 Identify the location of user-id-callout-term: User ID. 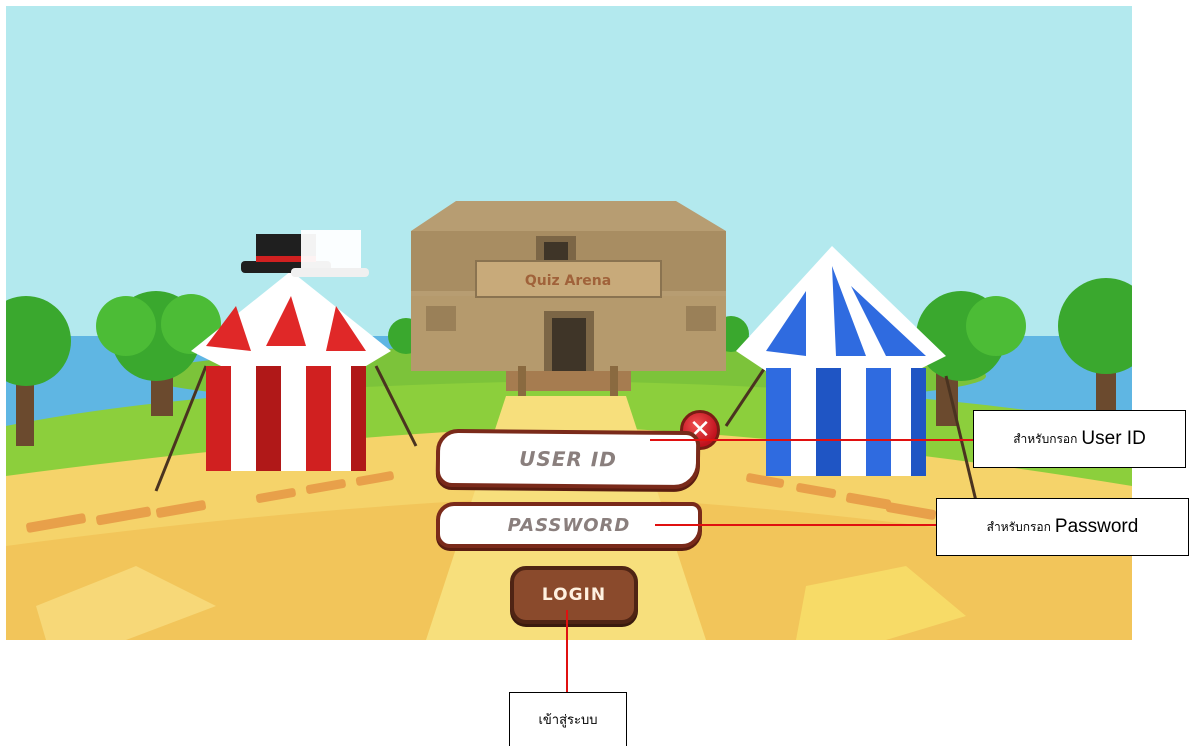
(1113, 438).